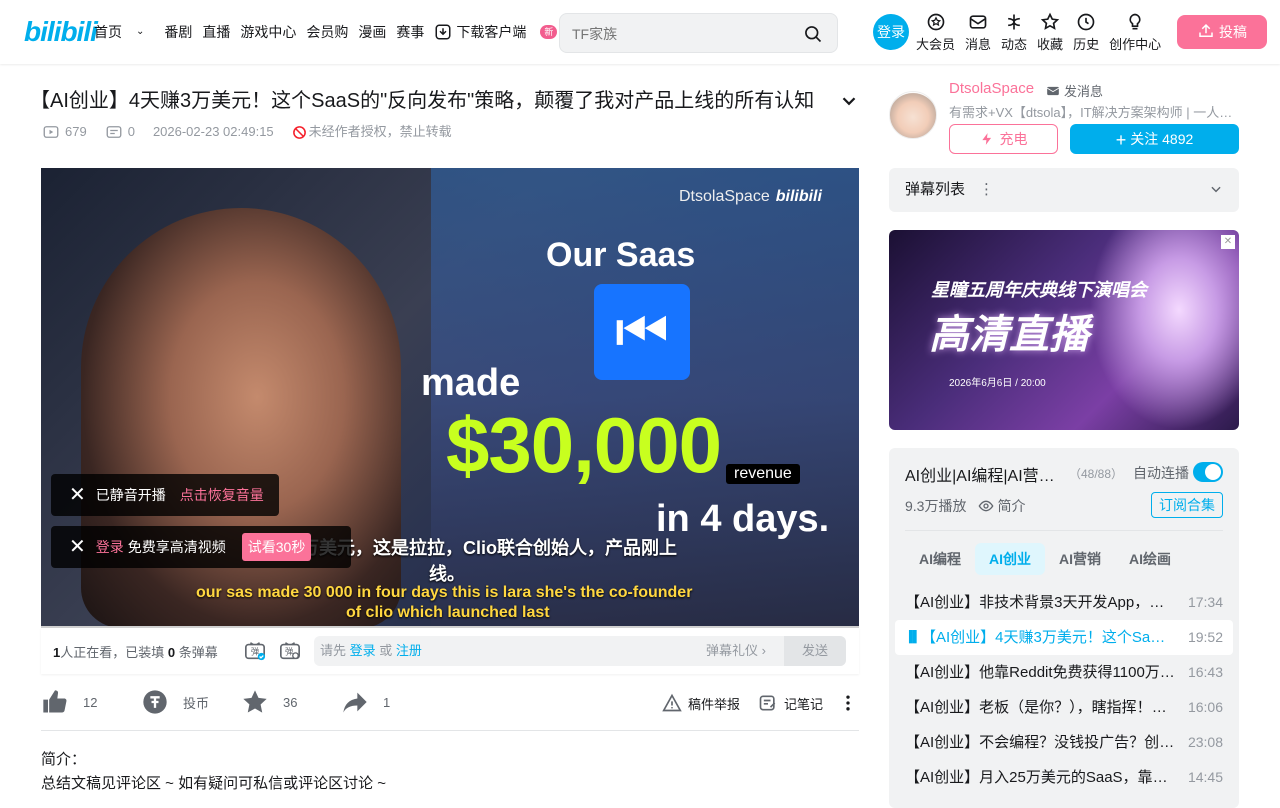 The width and height of the screenshot is (1280, 808). I want to click on header-history: 历史, so click(1086, 32).